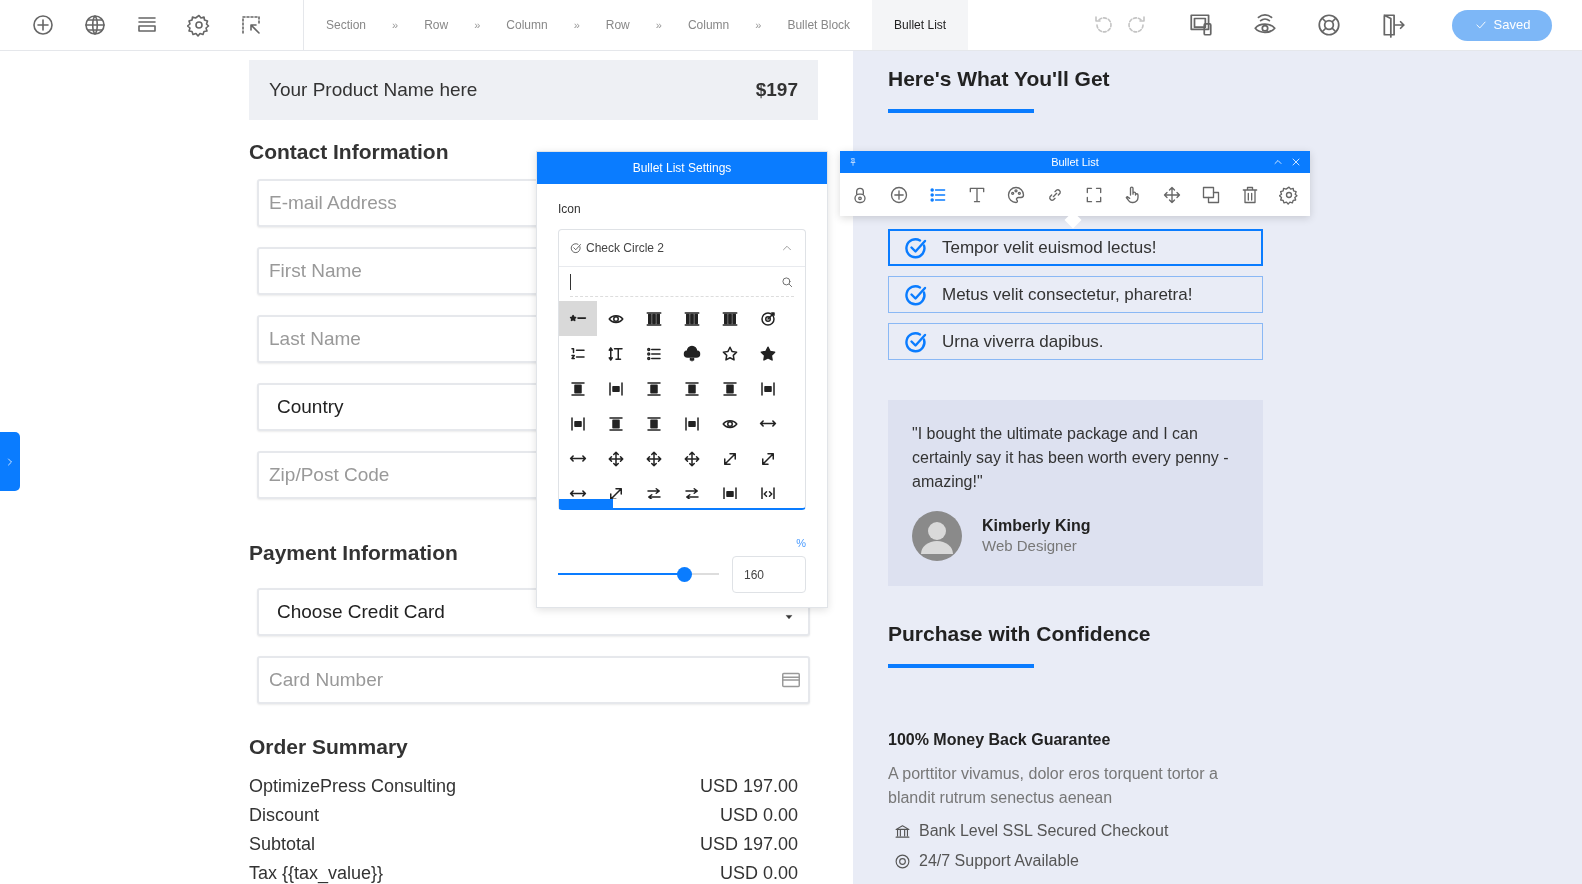  Describe the element at coordinates (570, 209) in the screenshot. I see `field-label: Icon` at that location.